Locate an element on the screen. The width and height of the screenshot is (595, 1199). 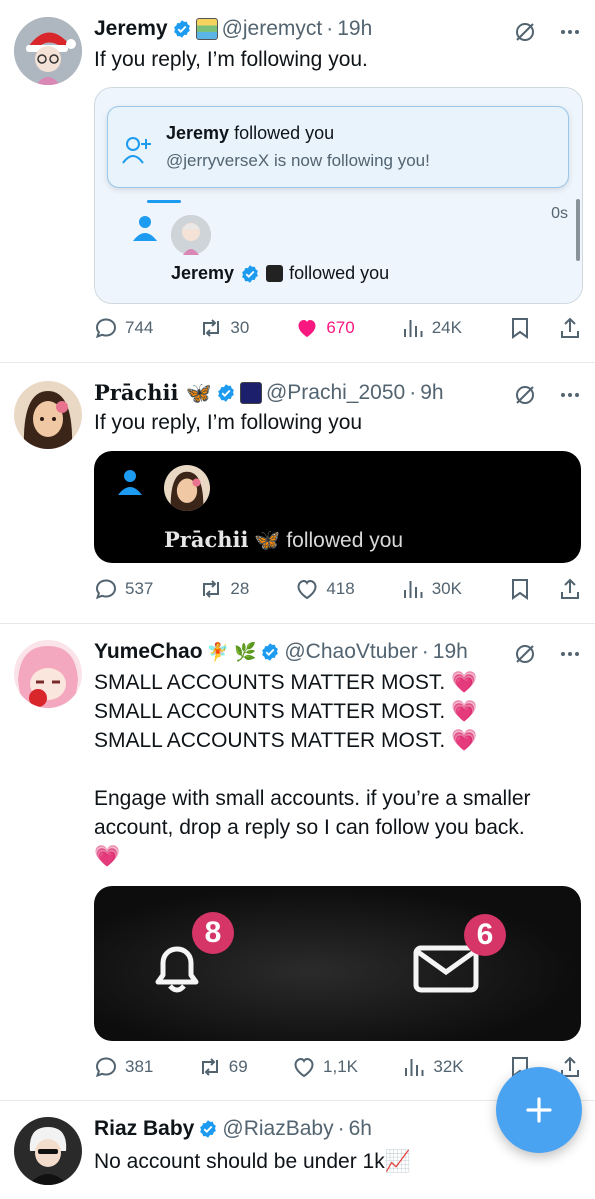
tweet-header: Prāchii 🦋 @Prachi_2050 · 9h is located at coordinates (269, 393).